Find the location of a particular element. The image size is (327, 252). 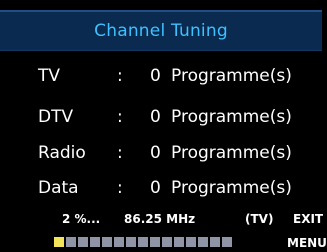

list-item-dtv: DTV : 0 Programme(s) is located at coordinates (163, 121).